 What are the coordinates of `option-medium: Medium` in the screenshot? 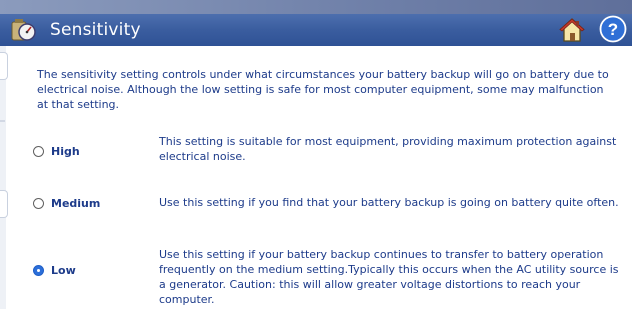 It's located at (66, 203).